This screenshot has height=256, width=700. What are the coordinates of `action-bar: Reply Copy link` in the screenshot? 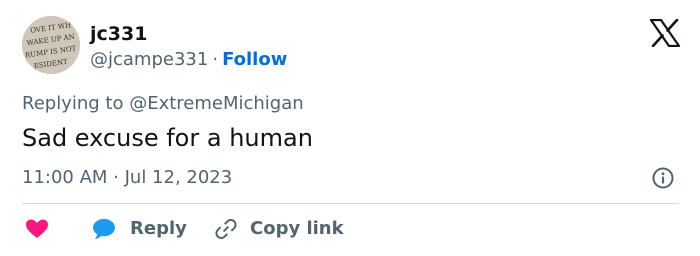 It's located at (352, 229).